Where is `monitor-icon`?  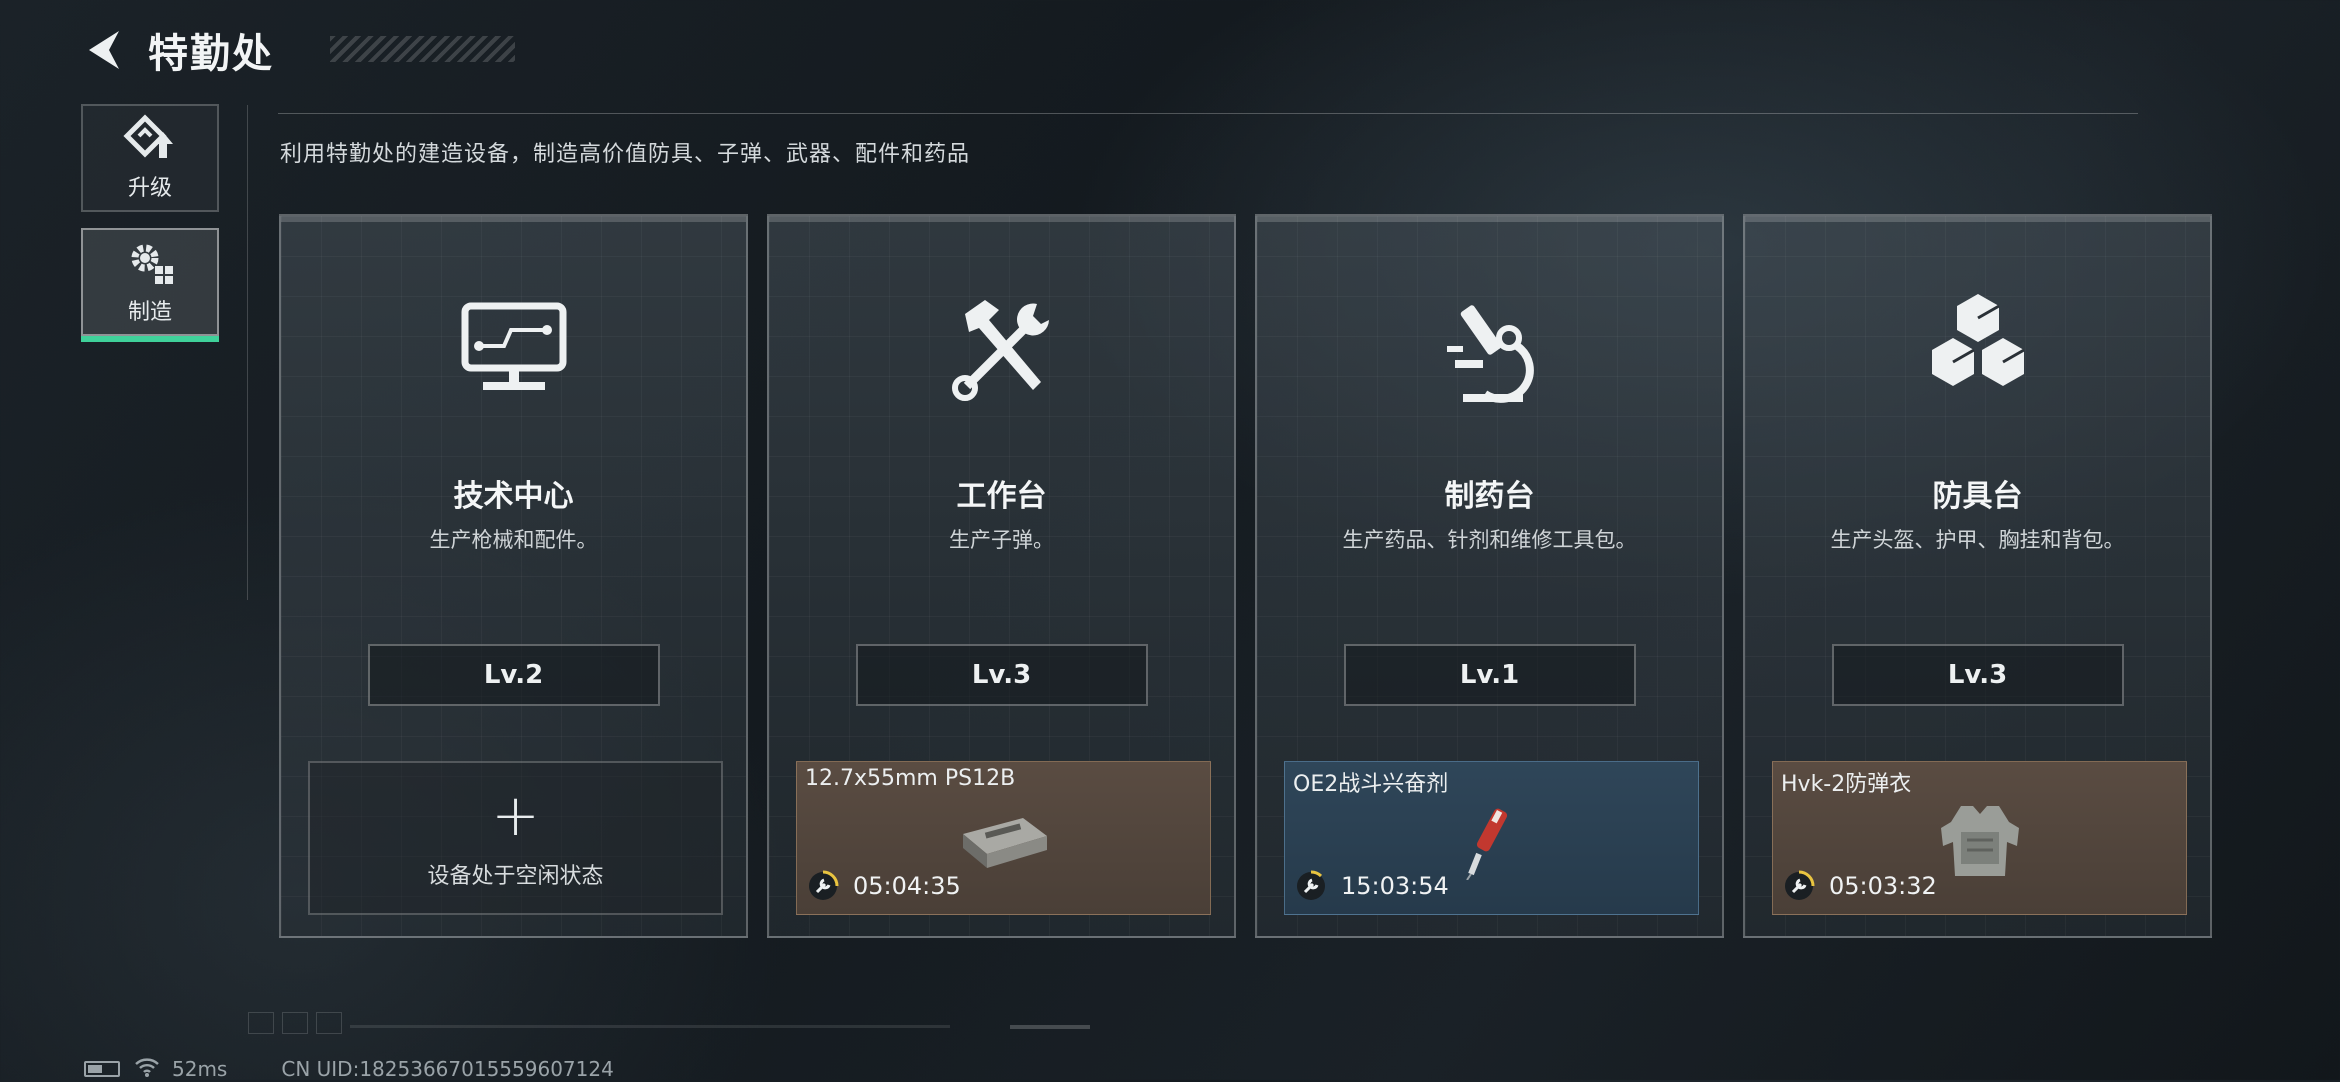 monitor-icon is located at coordinates (513, 346).